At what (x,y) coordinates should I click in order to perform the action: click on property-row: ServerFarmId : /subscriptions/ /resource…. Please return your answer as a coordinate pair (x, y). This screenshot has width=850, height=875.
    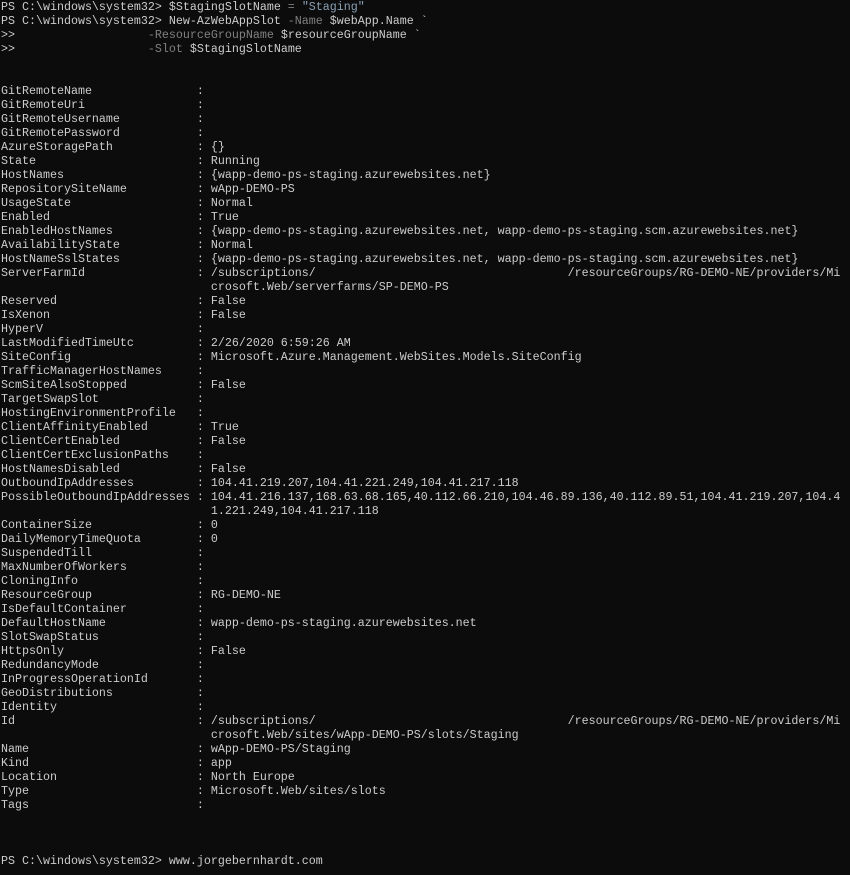
    Looking at the image, I should click on (425, 273).